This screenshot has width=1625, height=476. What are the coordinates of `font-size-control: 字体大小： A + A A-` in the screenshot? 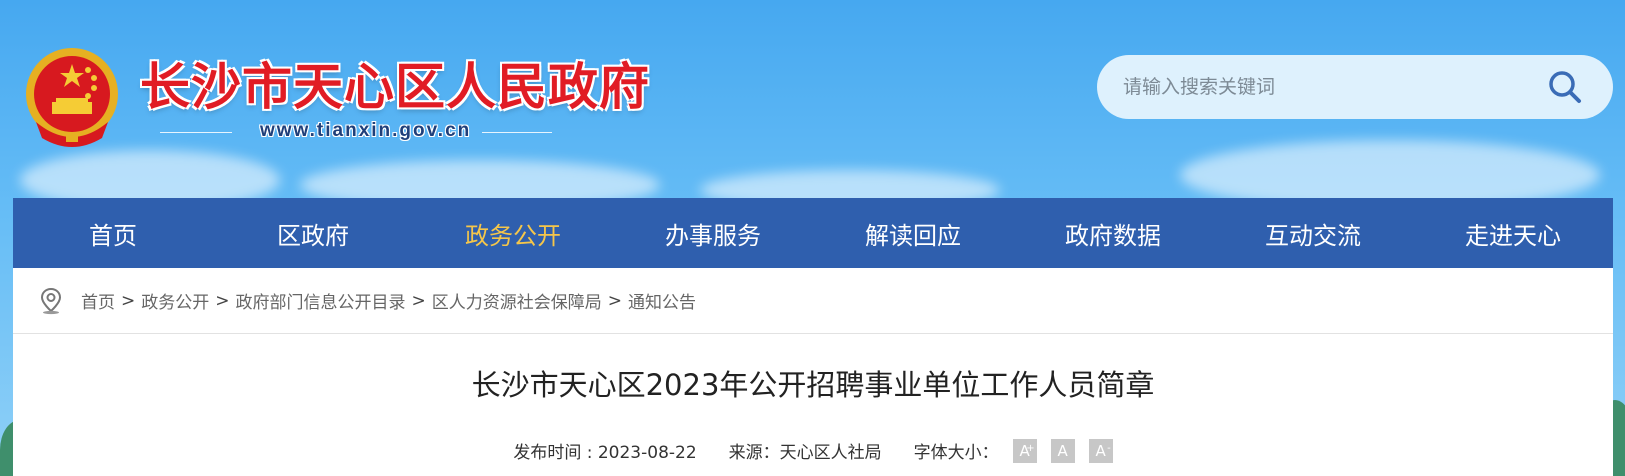 It's located at (1013, 450).